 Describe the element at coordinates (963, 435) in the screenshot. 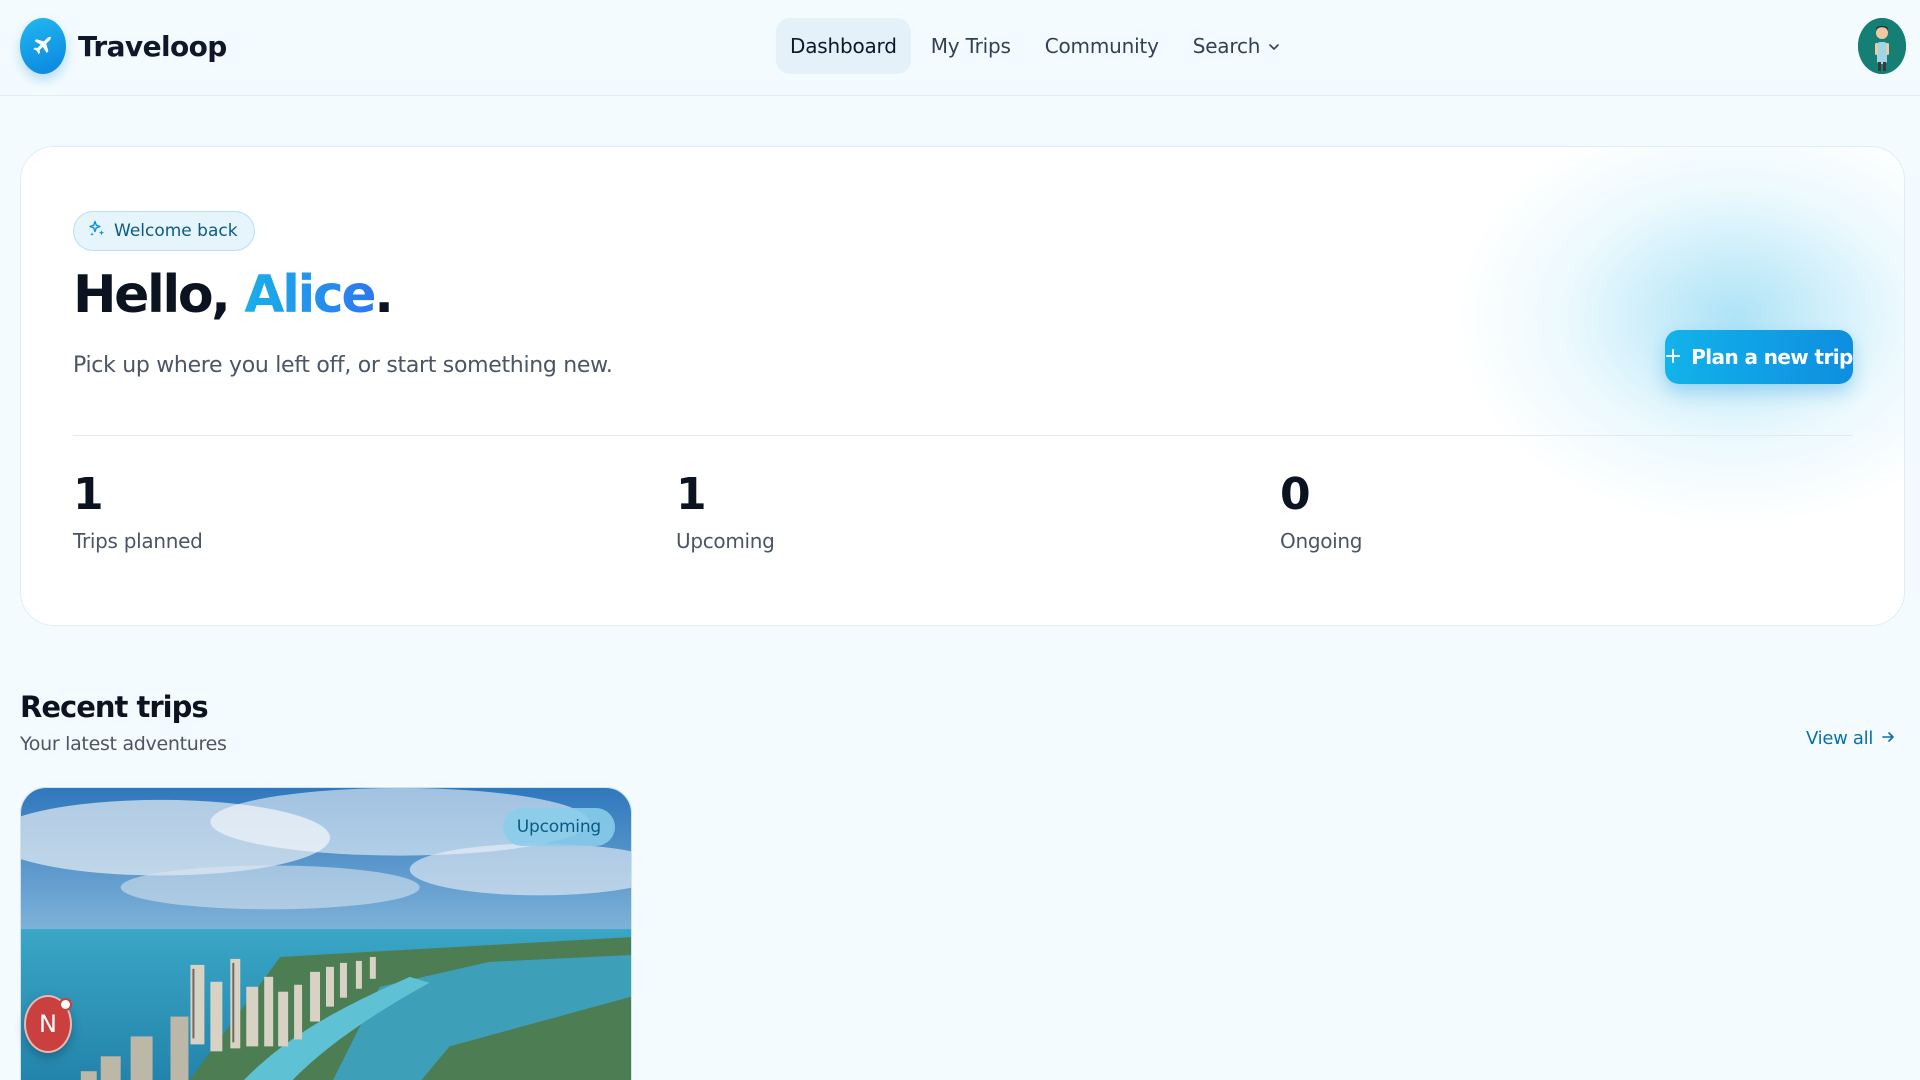

I see `hero-divider` at that location.